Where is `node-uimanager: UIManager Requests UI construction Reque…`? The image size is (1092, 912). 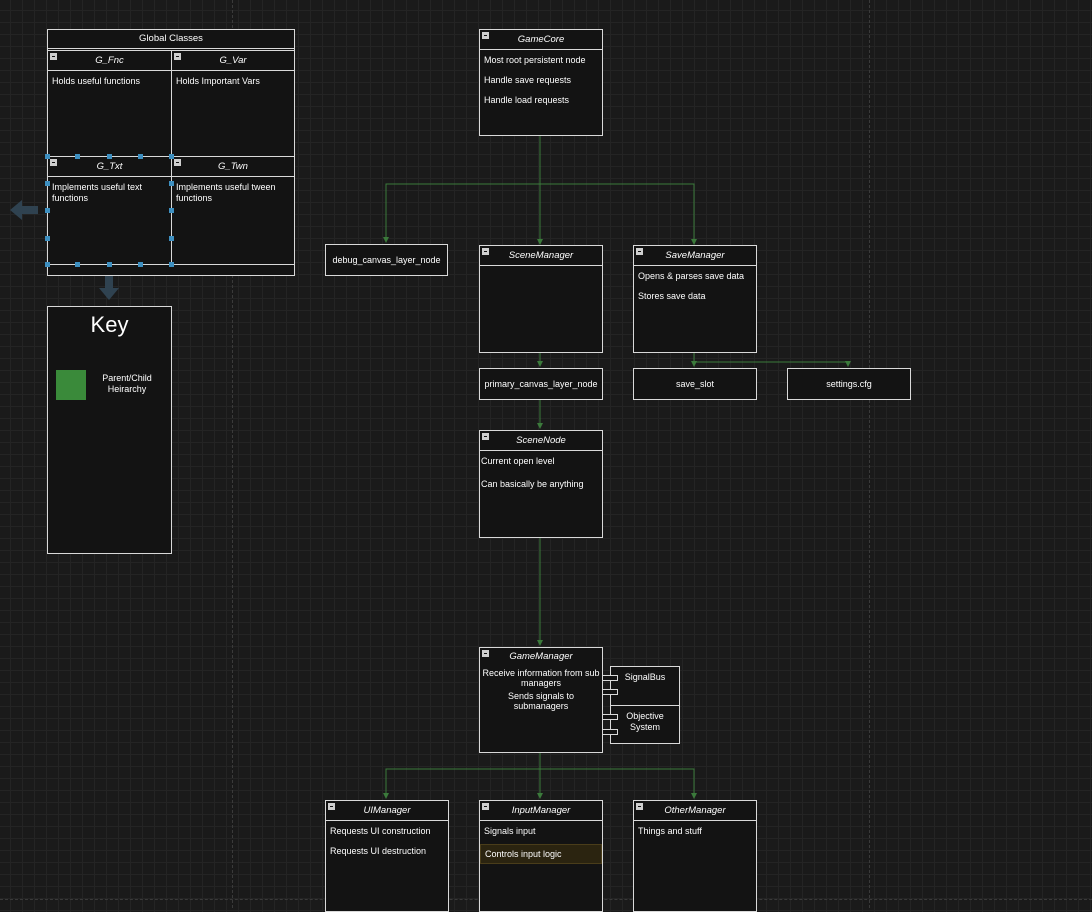 node-uimanager: UIManager Requests UI construction Reque… is located at coordinates (387, 856).